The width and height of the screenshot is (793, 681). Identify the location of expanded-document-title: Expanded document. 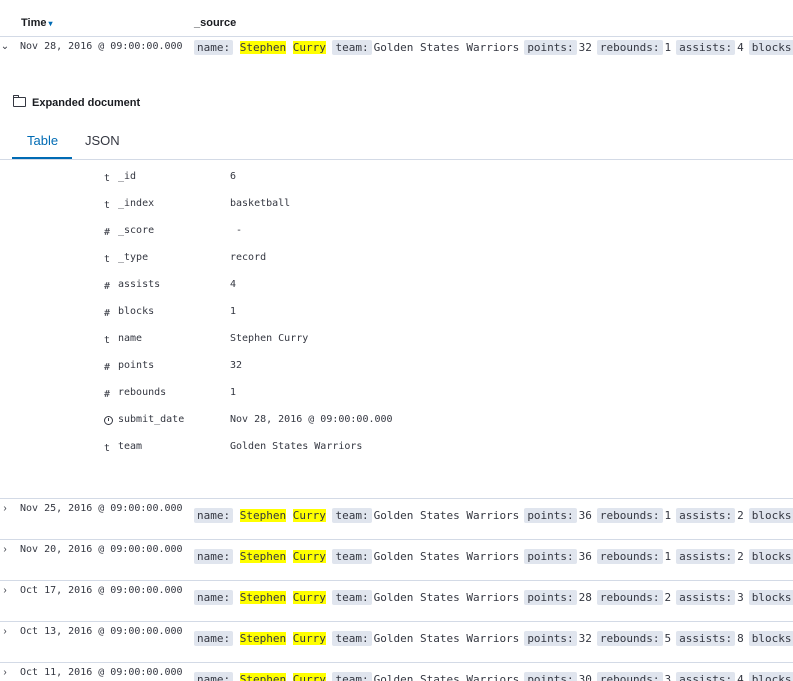
(76, 102).